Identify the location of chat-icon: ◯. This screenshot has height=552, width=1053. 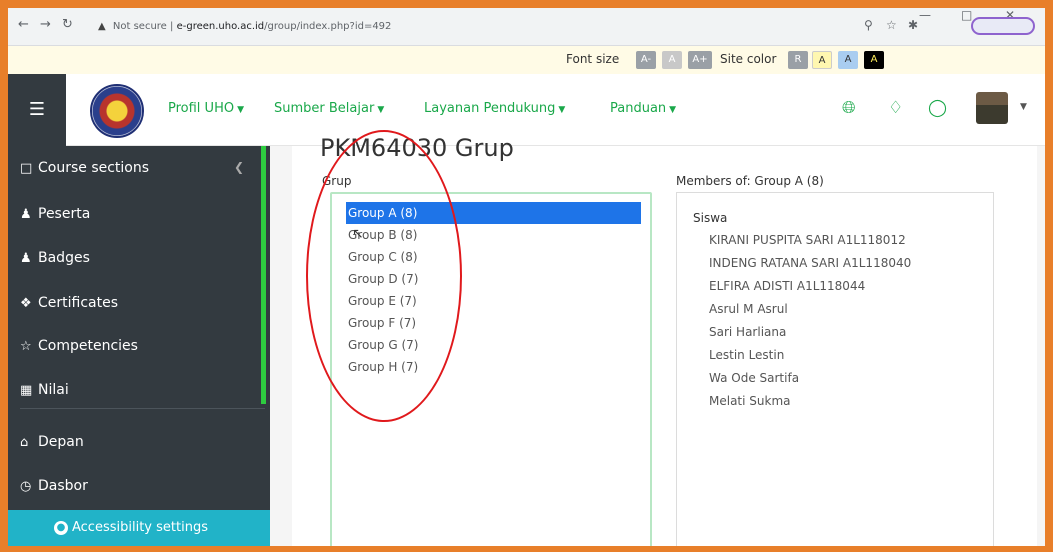
(937, 108).